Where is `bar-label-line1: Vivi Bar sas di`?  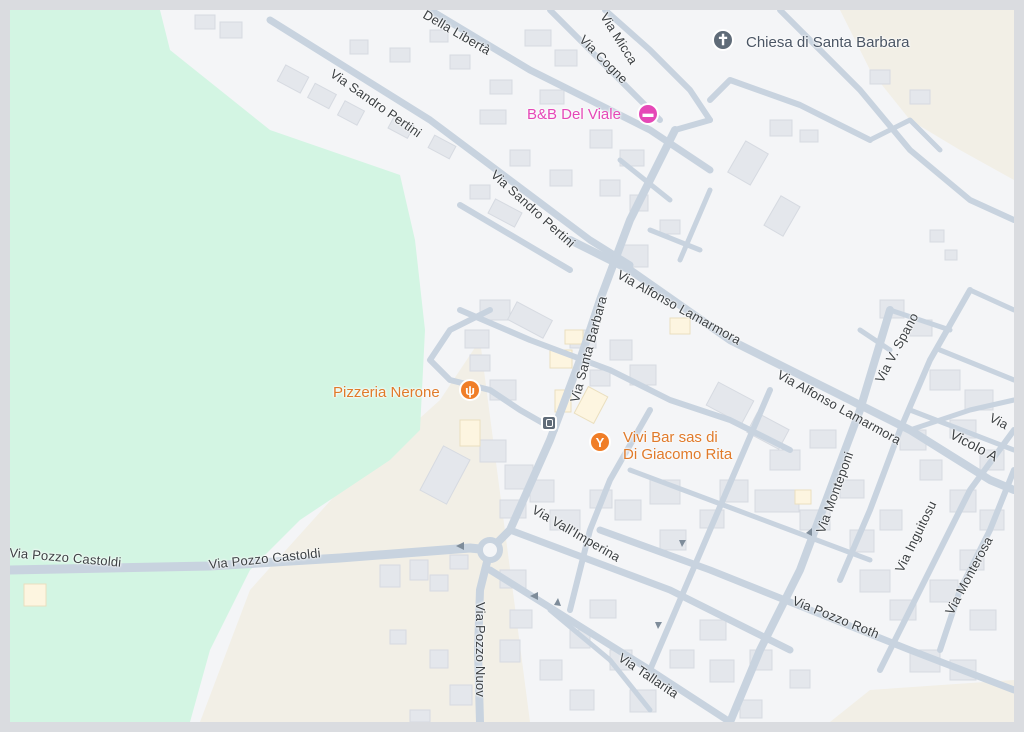
bar-label-line1: Vivi Bar sas di is located at coordinates (670, 438).